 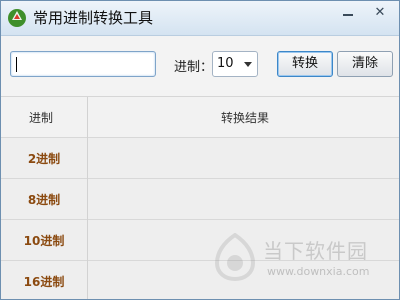 I want to click on row-label: 16进制, so click(x=44, y=282).